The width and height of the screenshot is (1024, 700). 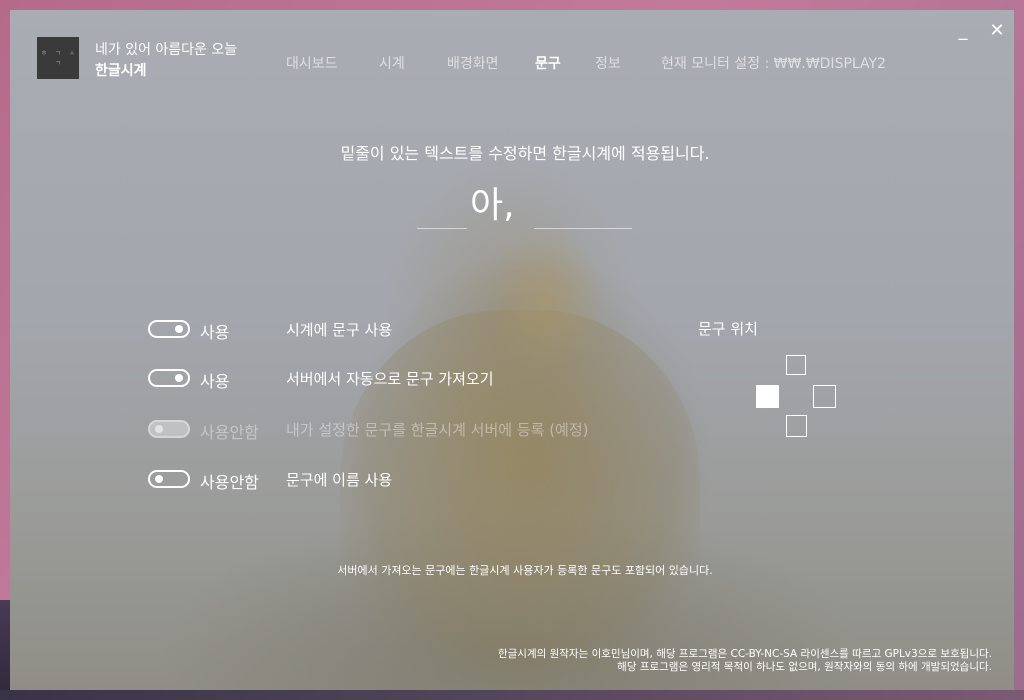 I want to click on phrase-editor: 아,, so click(x=512, y=209).